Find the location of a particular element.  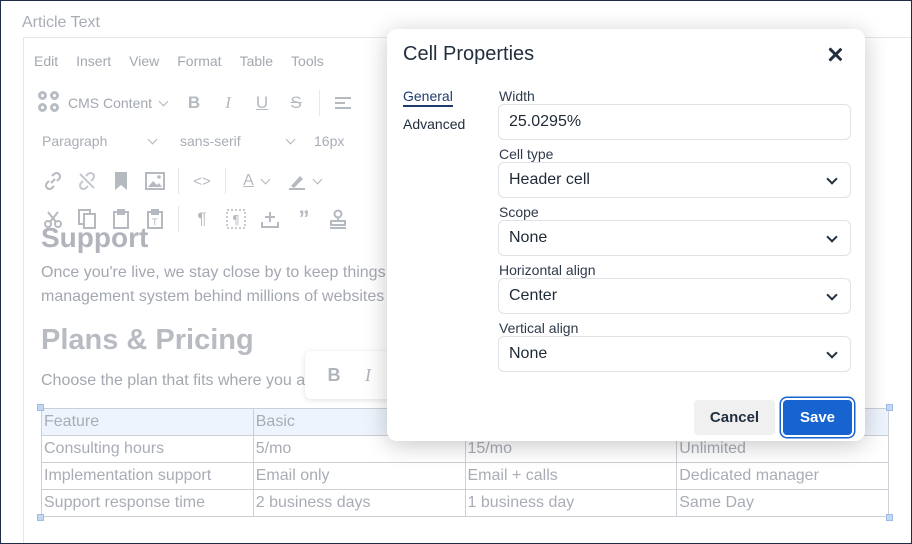

toolbar-row-3: <> A is located at coordinates (176, 181).